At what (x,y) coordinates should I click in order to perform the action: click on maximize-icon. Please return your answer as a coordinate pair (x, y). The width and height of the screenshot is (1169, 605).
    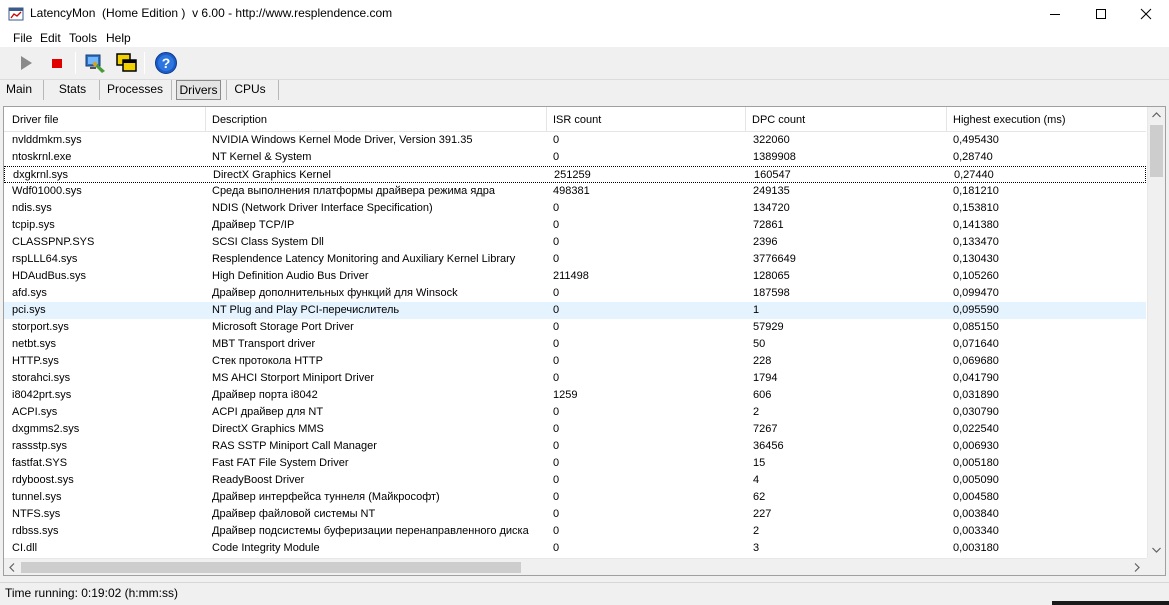
    Looking at the image, I should click on (1101, 14).